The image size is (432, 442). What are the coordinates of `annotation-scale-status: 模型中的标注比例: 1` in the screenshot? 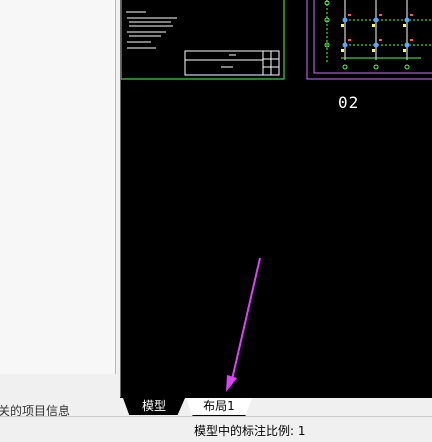 It's located at (250, 430).